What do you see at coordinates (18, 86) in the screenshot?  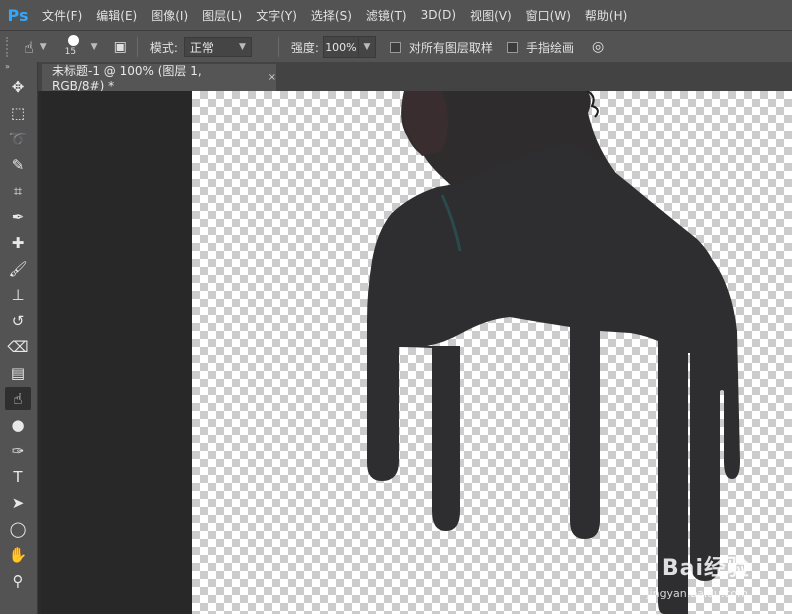 I see `move-tool-icon: ✥` at bounding box center [18, 86].